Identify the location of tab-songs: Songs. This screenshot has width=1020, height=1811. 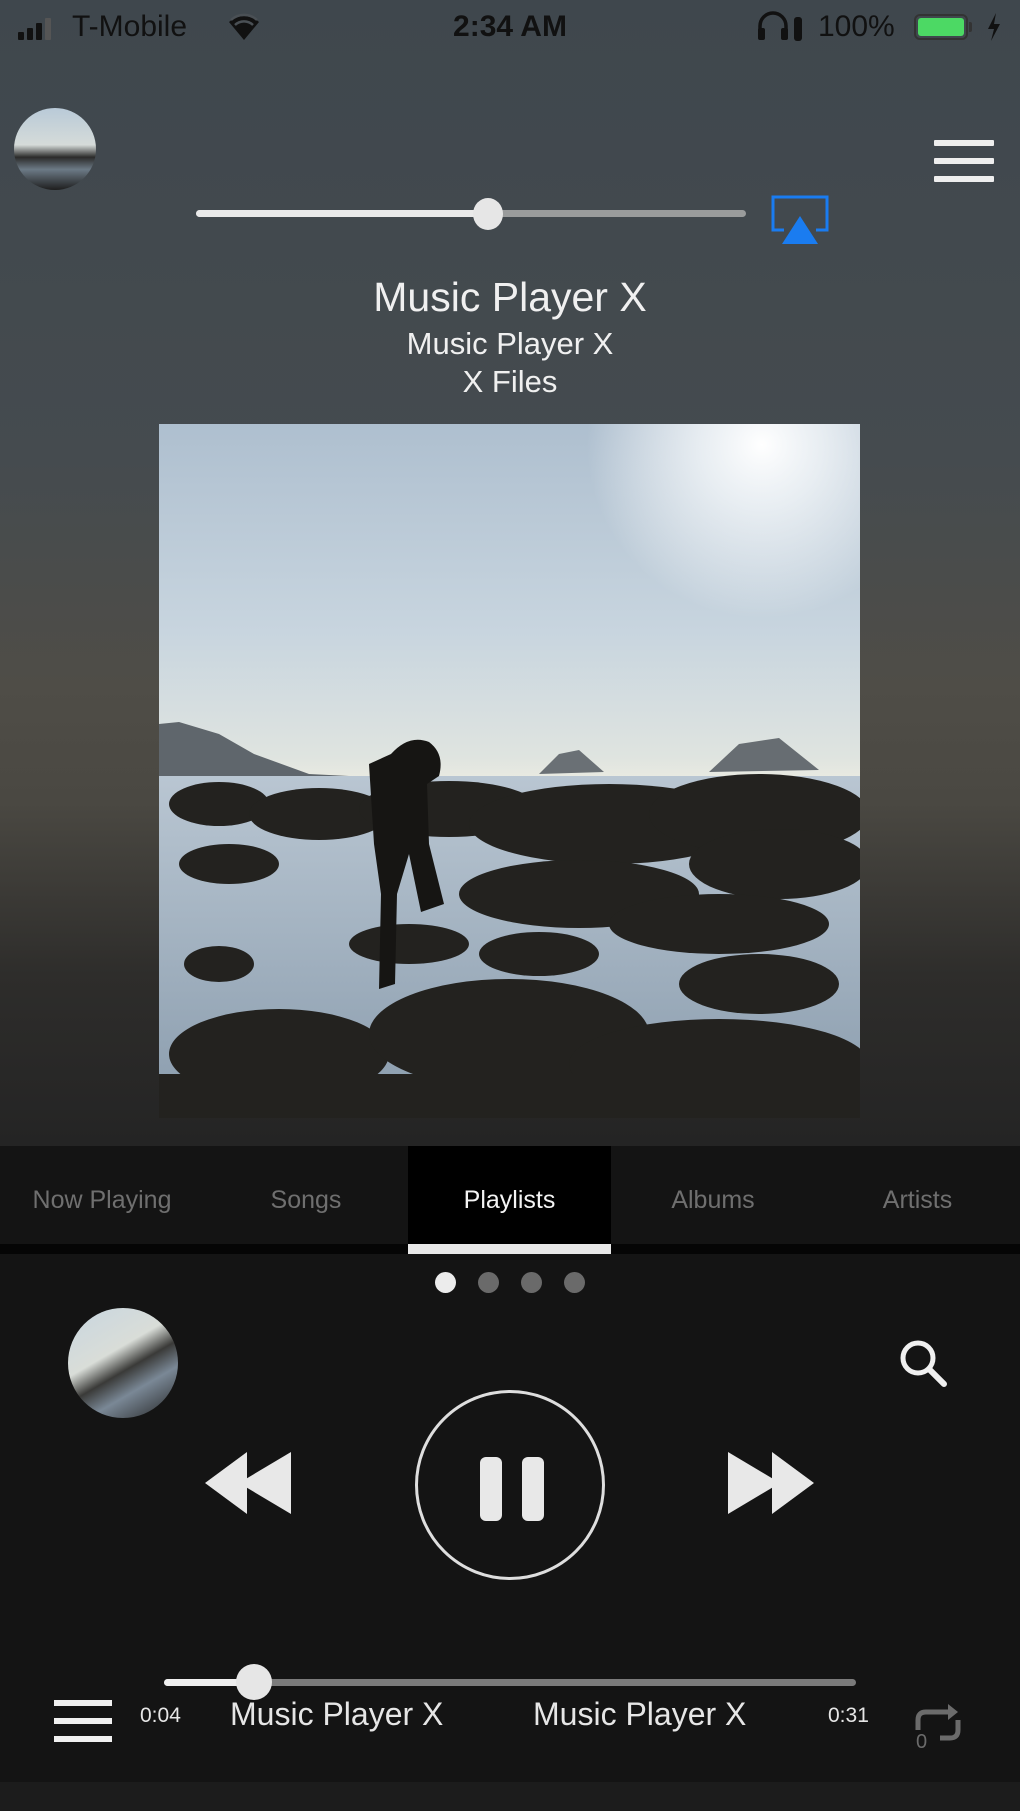
(306, 1195).